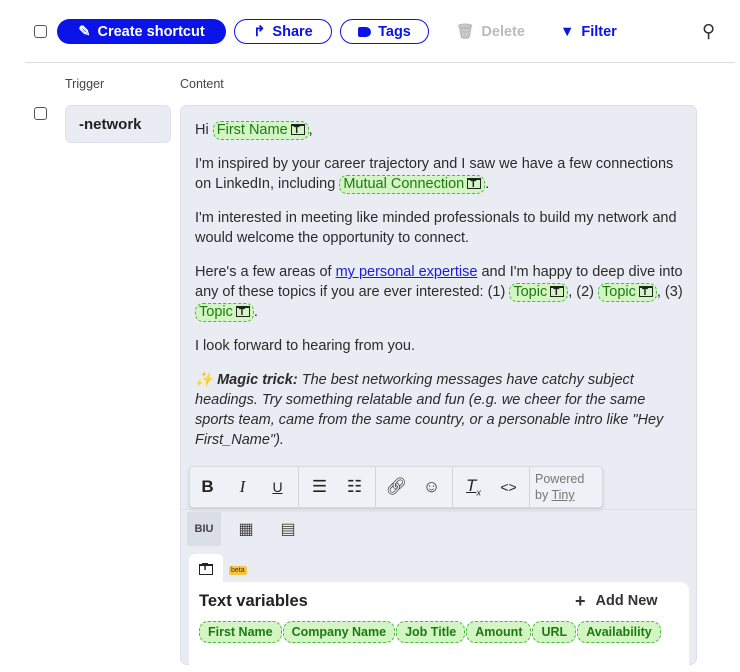 This screenshot has width=740, height=672. I want to click on clipboard-icon: ▤, so click(288, 529).